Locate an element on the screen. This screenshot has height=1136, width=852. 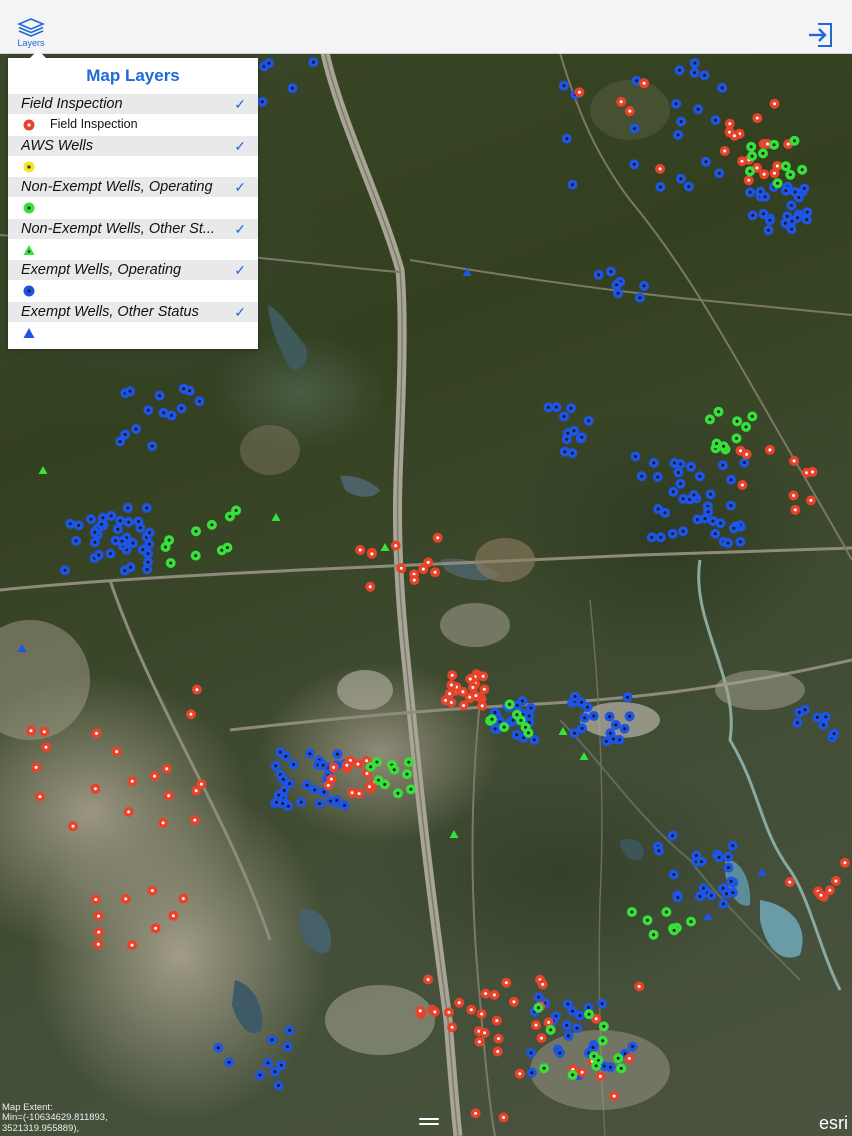
exempt-other-status-marker is located at coordinates (22, 648).